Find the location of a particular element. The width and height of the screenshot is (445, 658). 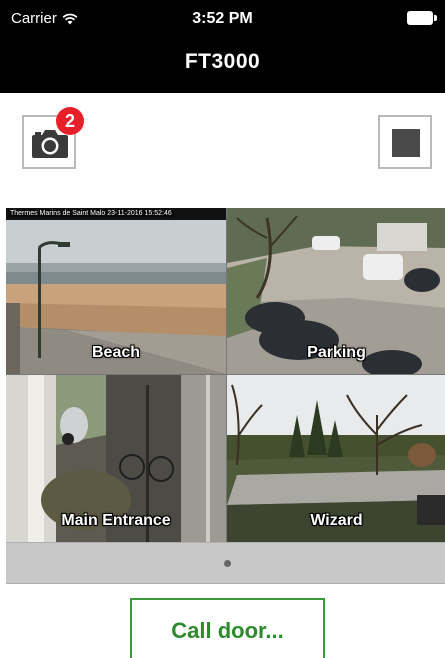

status-bar: Carrier 3:52 PM is located at coordinates (222, 19).